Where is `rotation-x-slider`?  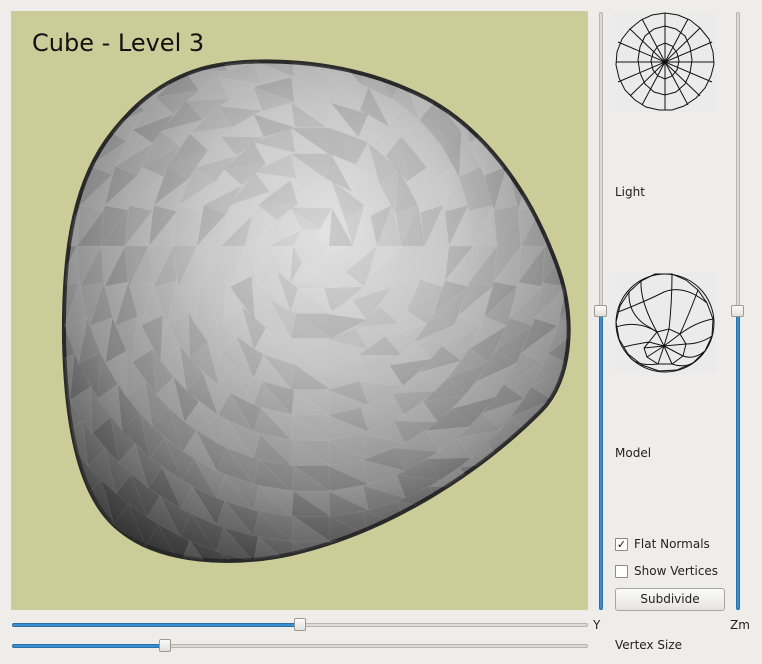 rotation-x-slider is located at coordinates (601, 311).